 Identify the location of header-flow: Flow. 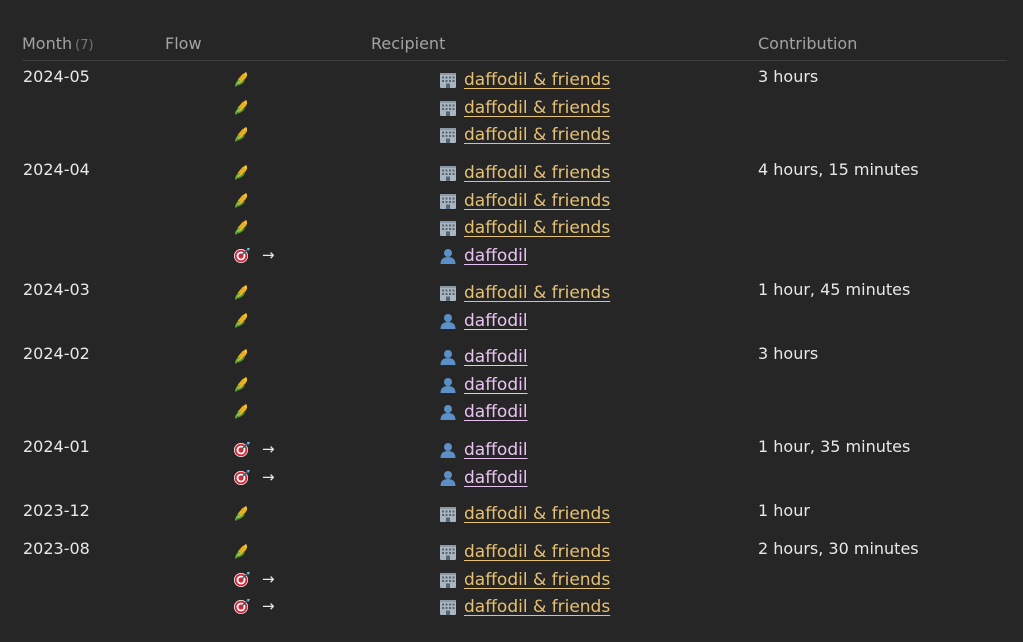
(183, 43).